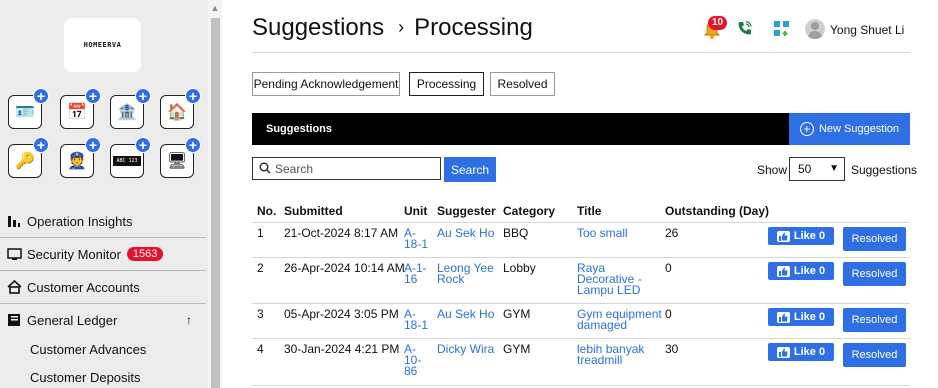  What do you see at coordinates (260, 233) in the screenshot?
I see `cell-no: 1` at bounding box center [260, 233].